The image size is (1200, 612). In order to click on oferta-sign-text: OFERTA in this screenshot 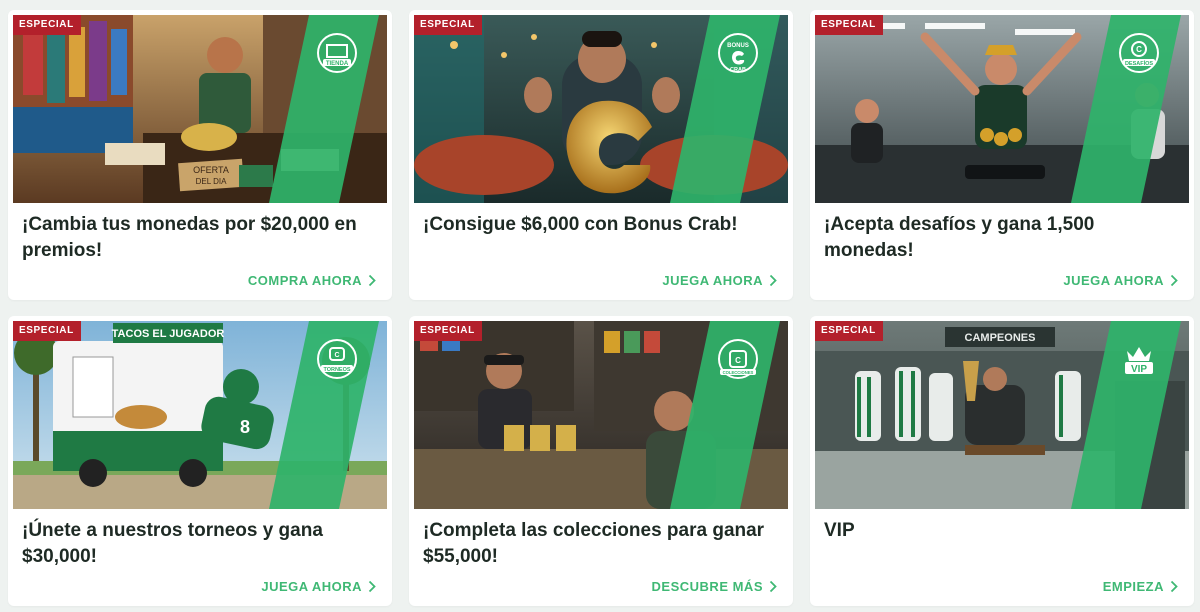, I will do `click(211, 170)`.